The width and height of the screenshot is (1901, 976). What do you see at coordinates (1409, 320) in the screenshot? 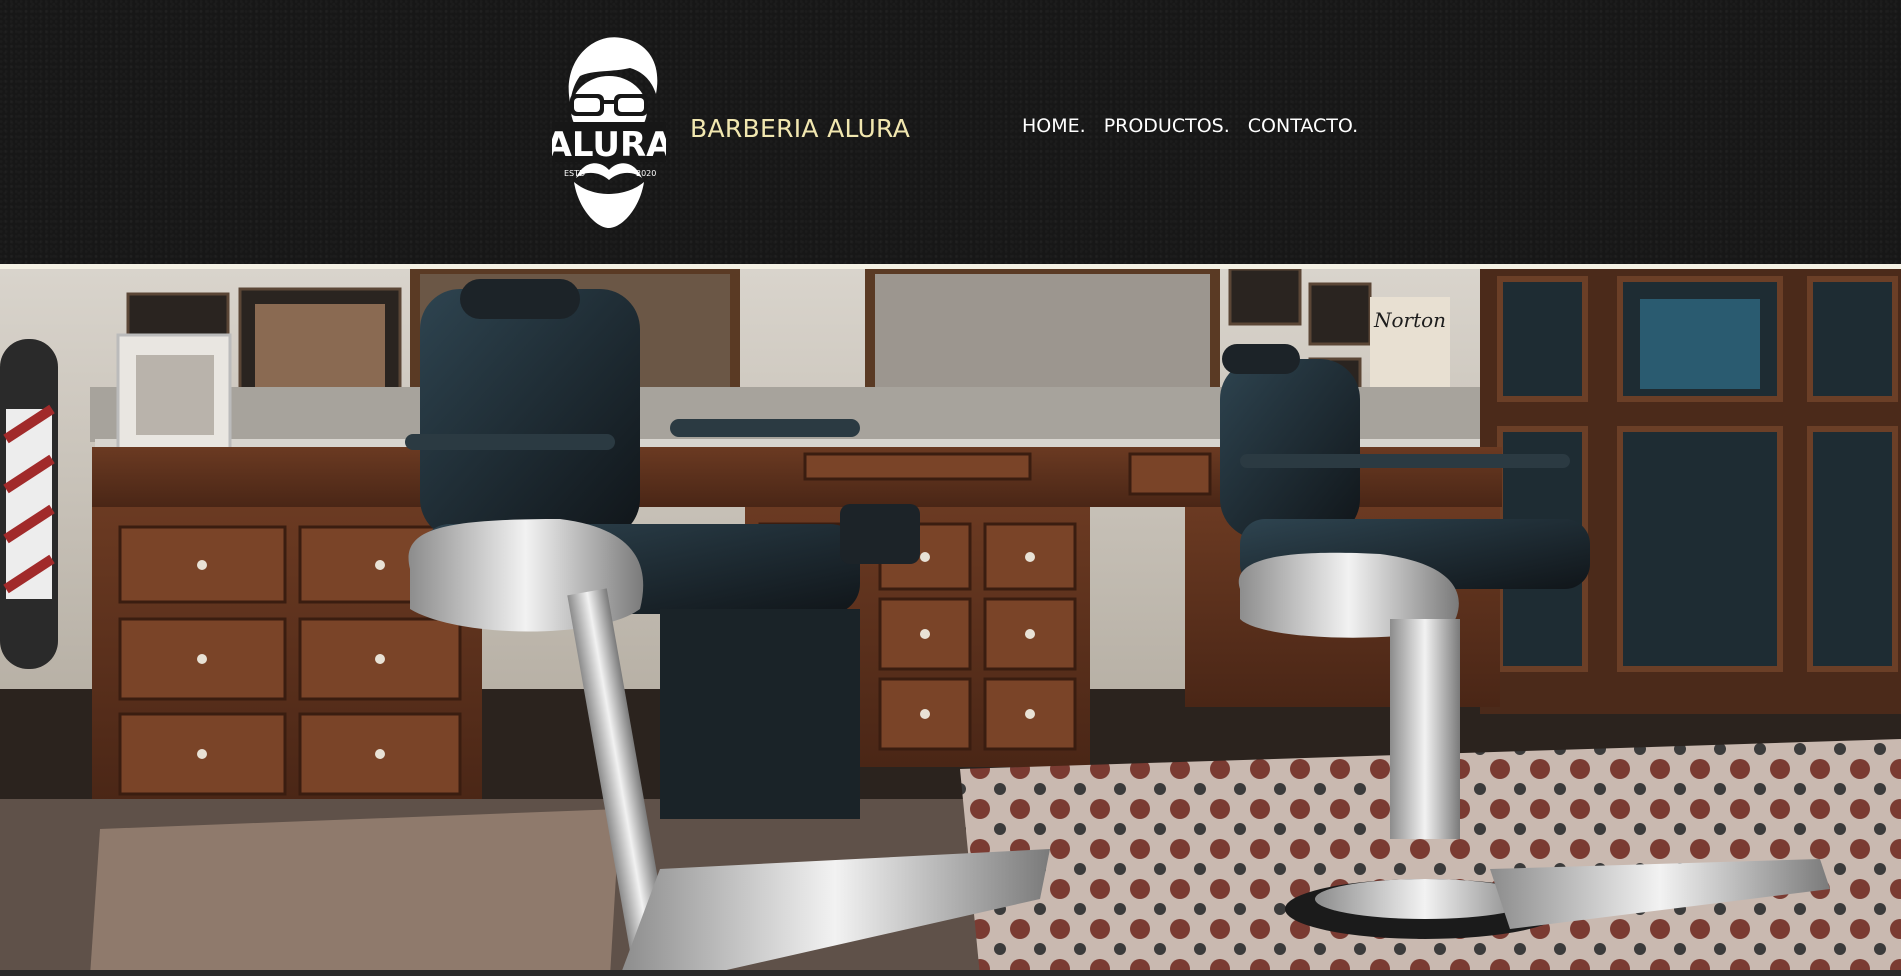
I see `poster-text: Norton` at bounding box center [1409, 320].